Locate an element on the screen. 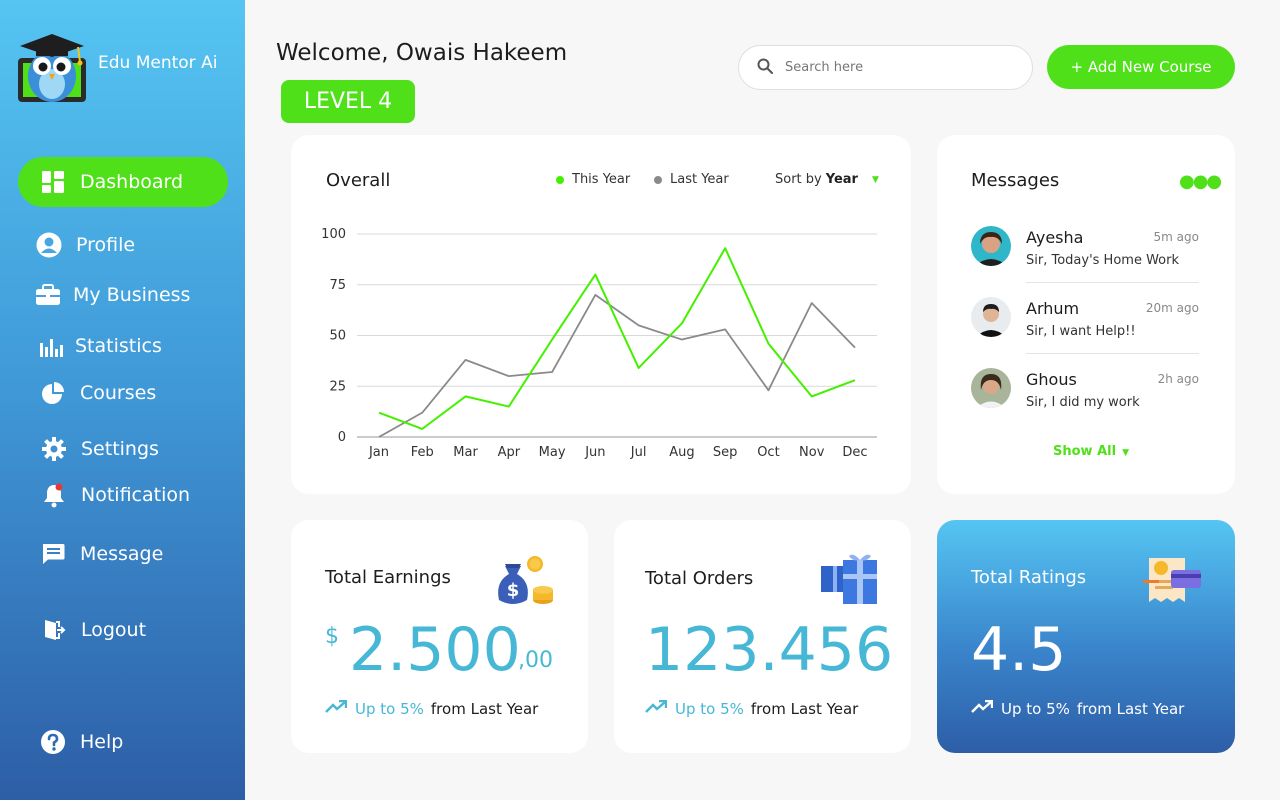 The width and height of the screenshot is (1280, 800). message-item: Ayesha 5m ago Sir, Today's Home Work is located at coordinates (1085, 256).